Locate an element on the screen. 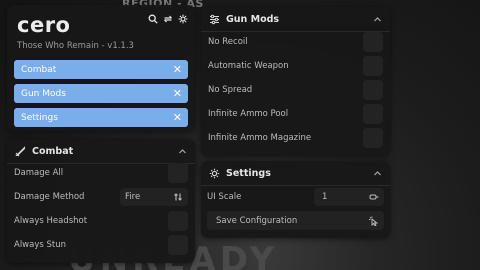 The height and width of the screenshot is (270, 480). tab-combat-label: Combat is located at coordinates (39, 69).